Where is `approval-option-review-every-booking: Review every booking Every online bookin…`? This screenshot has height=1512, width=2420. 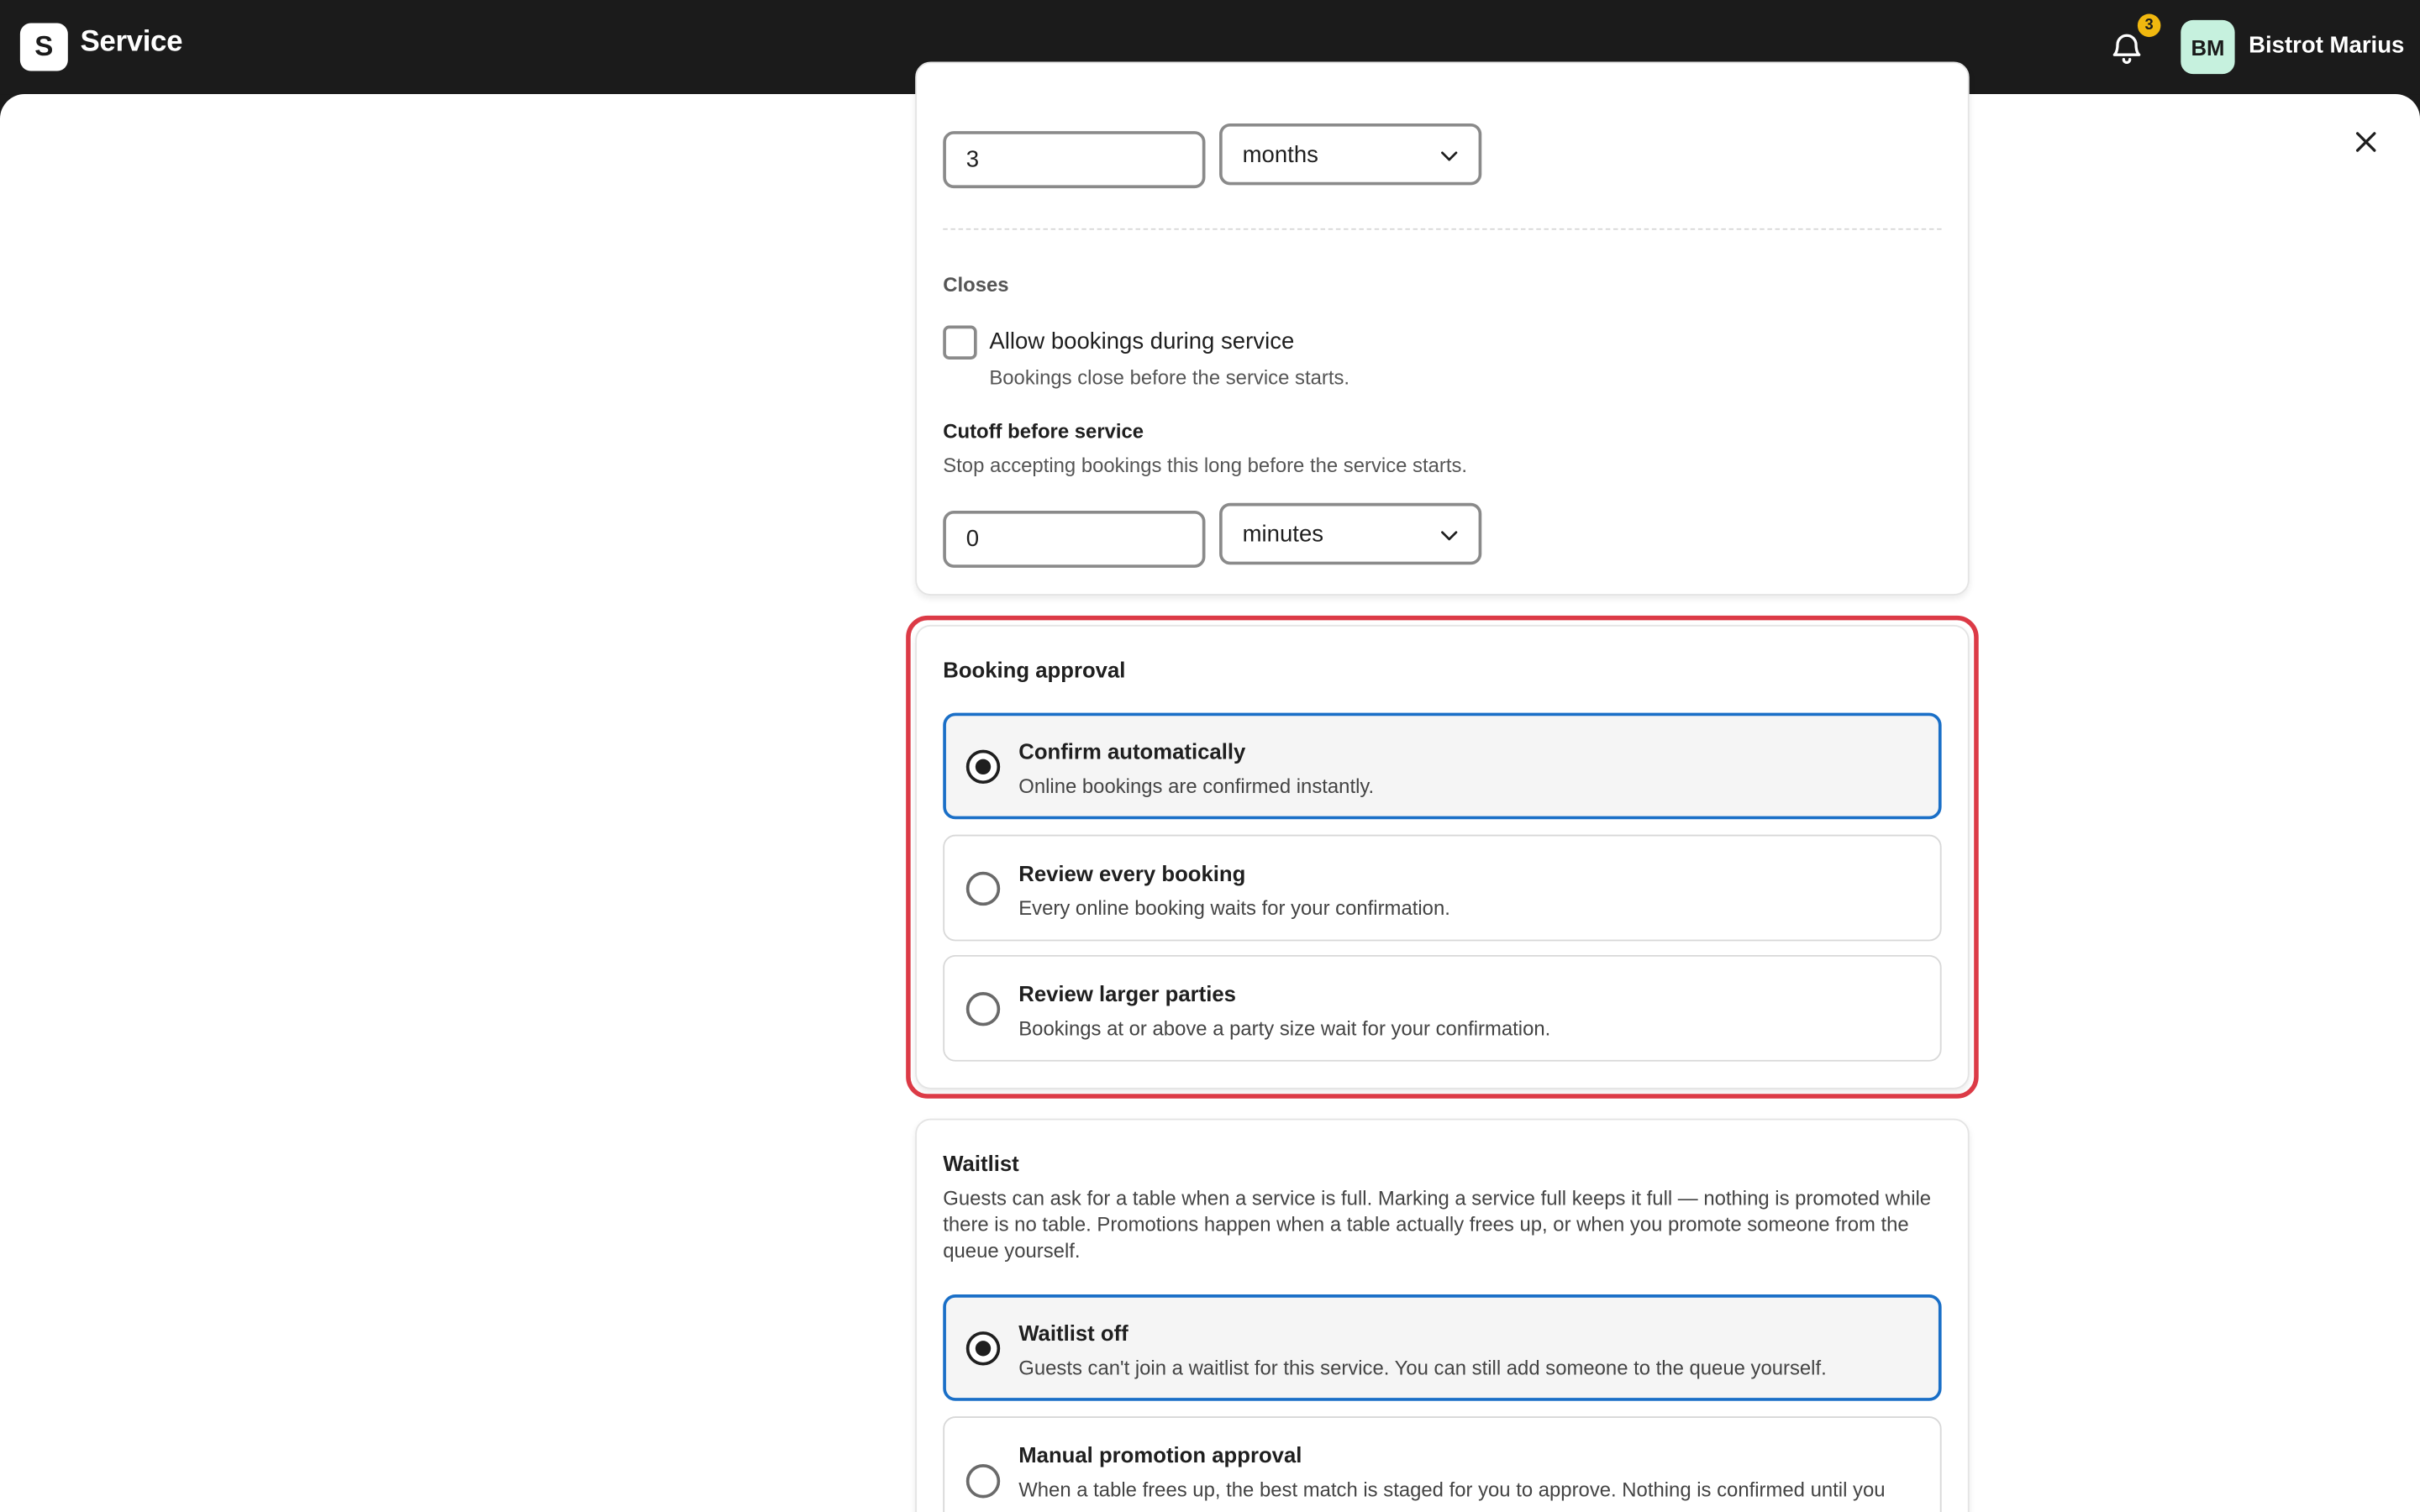 approval-option-review-every-booking: Review every booking Every online bookin… is located at coordinates (1442, 888).